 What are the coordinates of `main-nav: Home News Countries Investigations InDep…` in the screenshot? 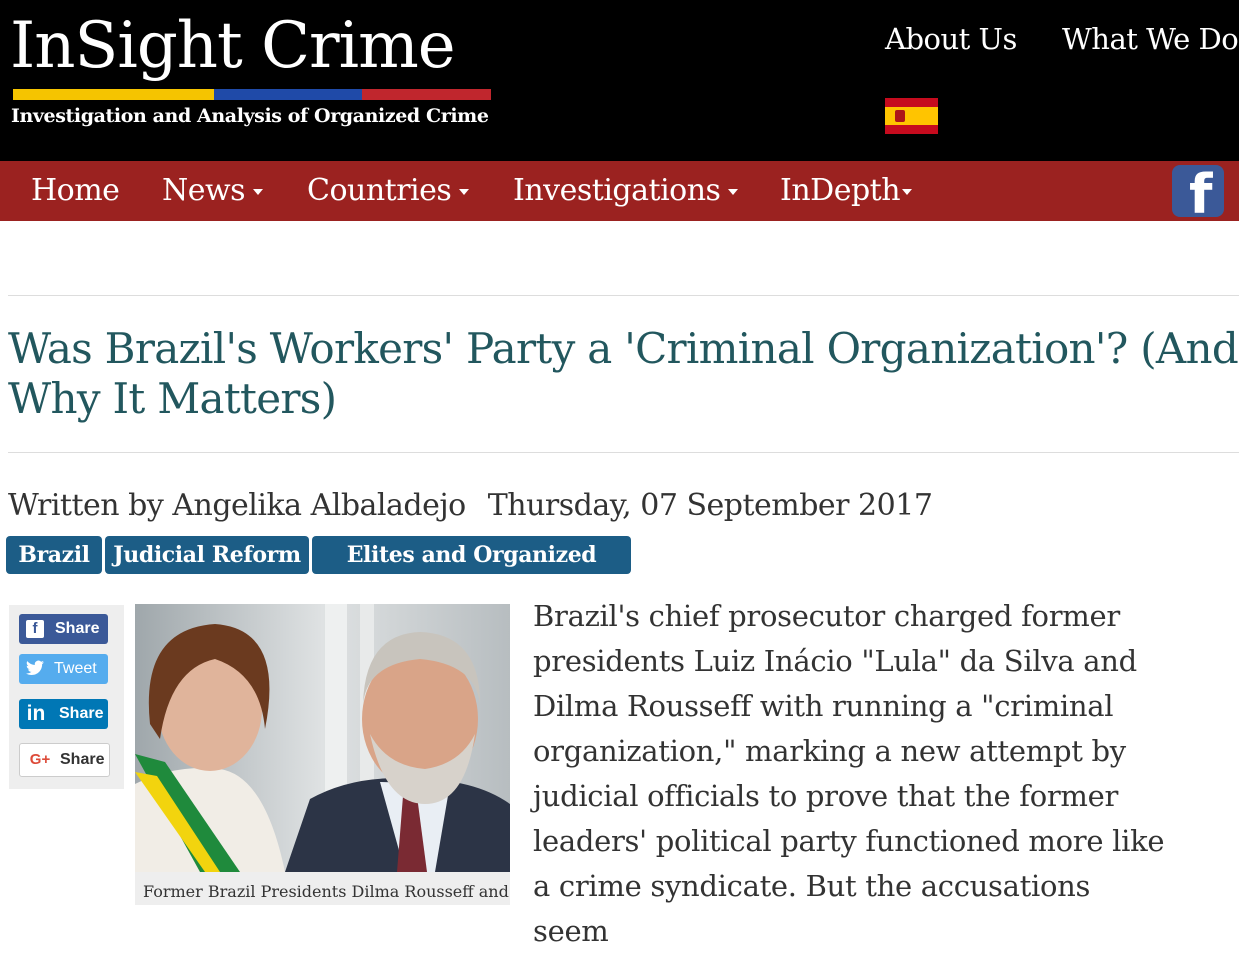 It's located at (619, 191).